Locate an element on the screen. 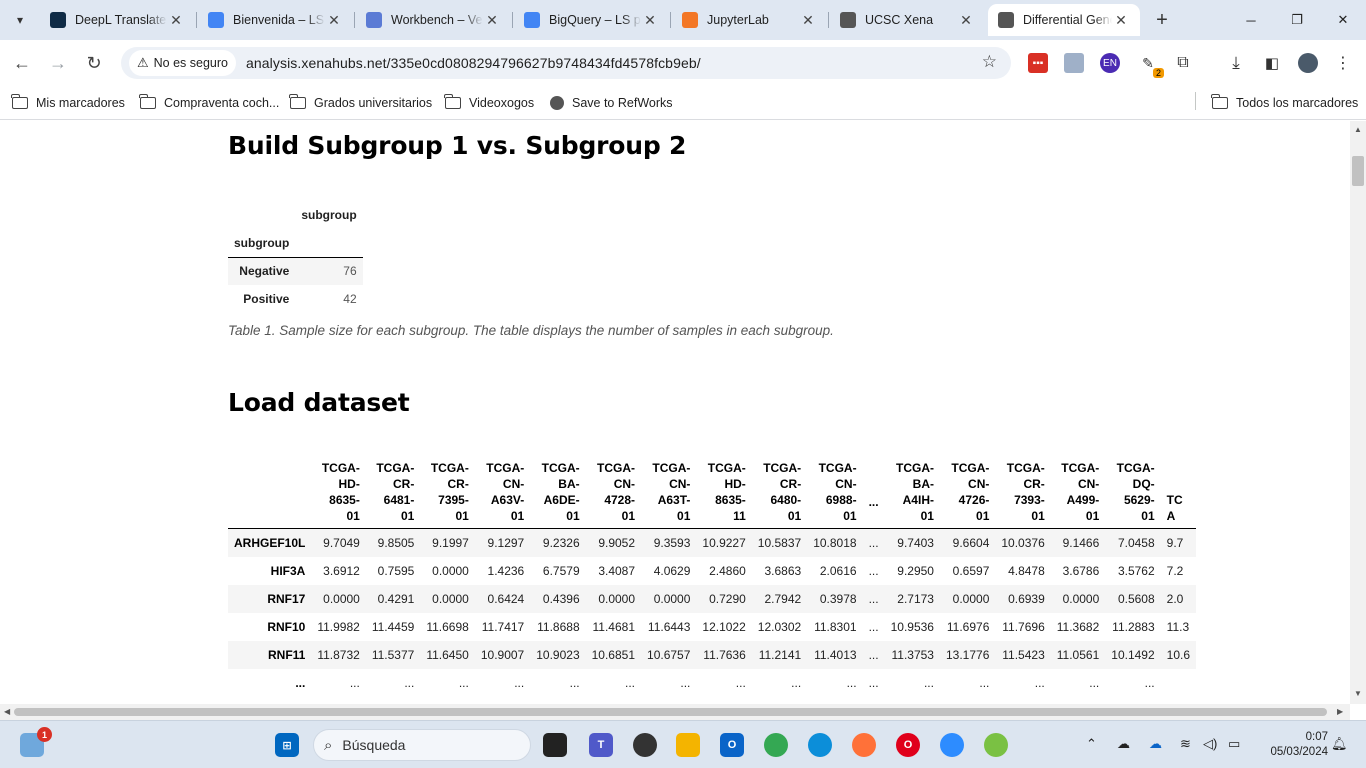 The image size is (1366, 768). scroll-down-arrow-icon: ▼ is located at coordinates (1358, 693).